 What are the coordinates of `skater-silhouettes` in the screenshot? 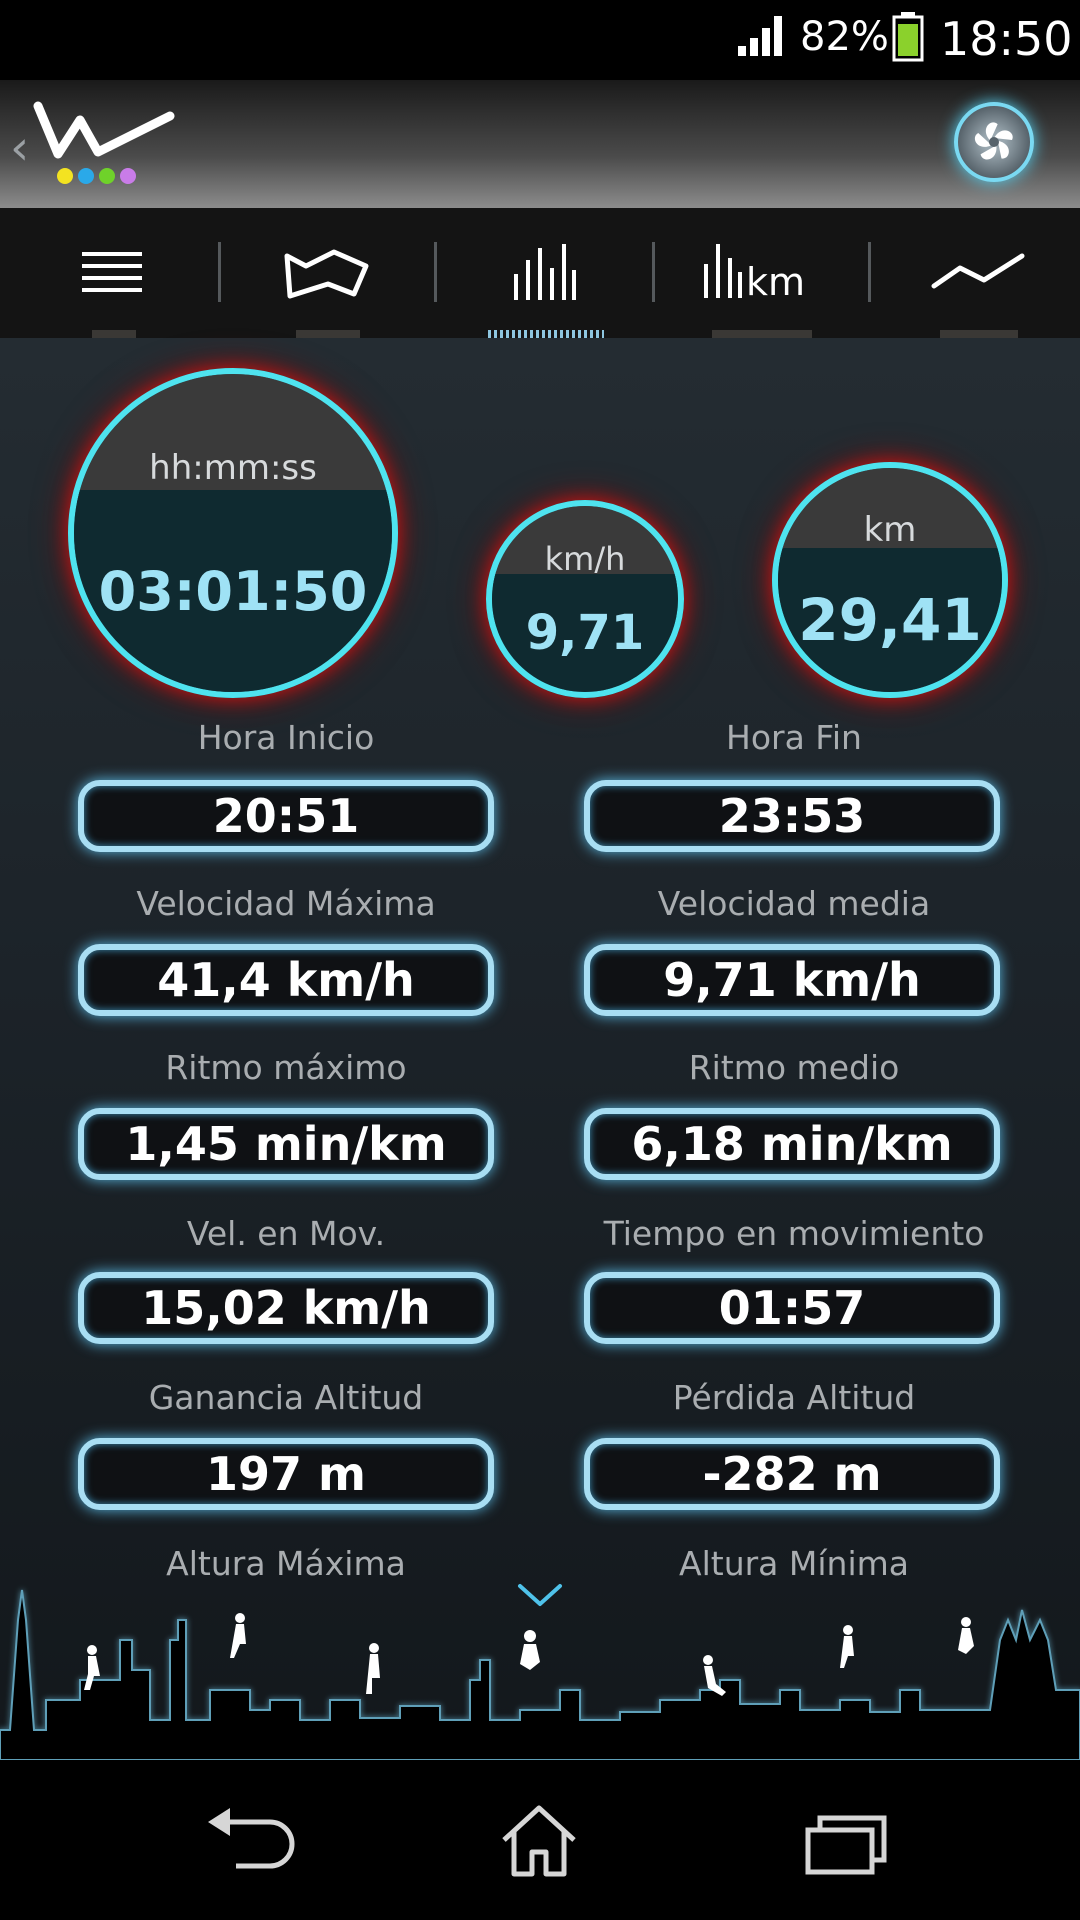 It's located at (529, 1654).